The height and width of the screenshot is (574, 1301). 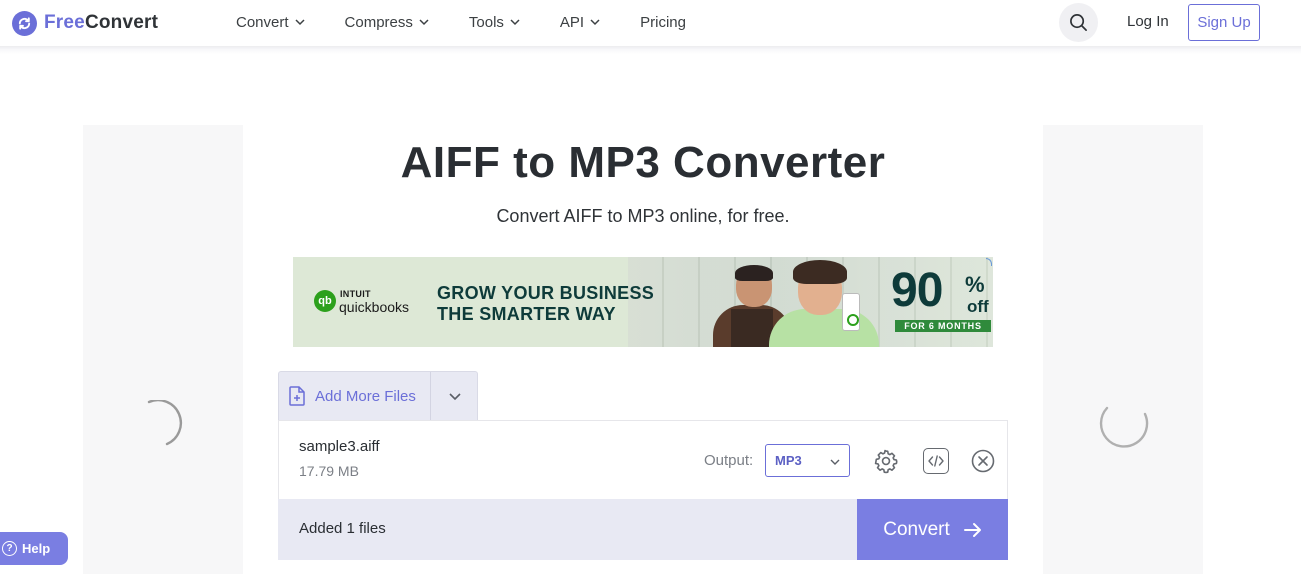 I want to click on ad-brand-small: INTUIT, so click(x=355, y=294).